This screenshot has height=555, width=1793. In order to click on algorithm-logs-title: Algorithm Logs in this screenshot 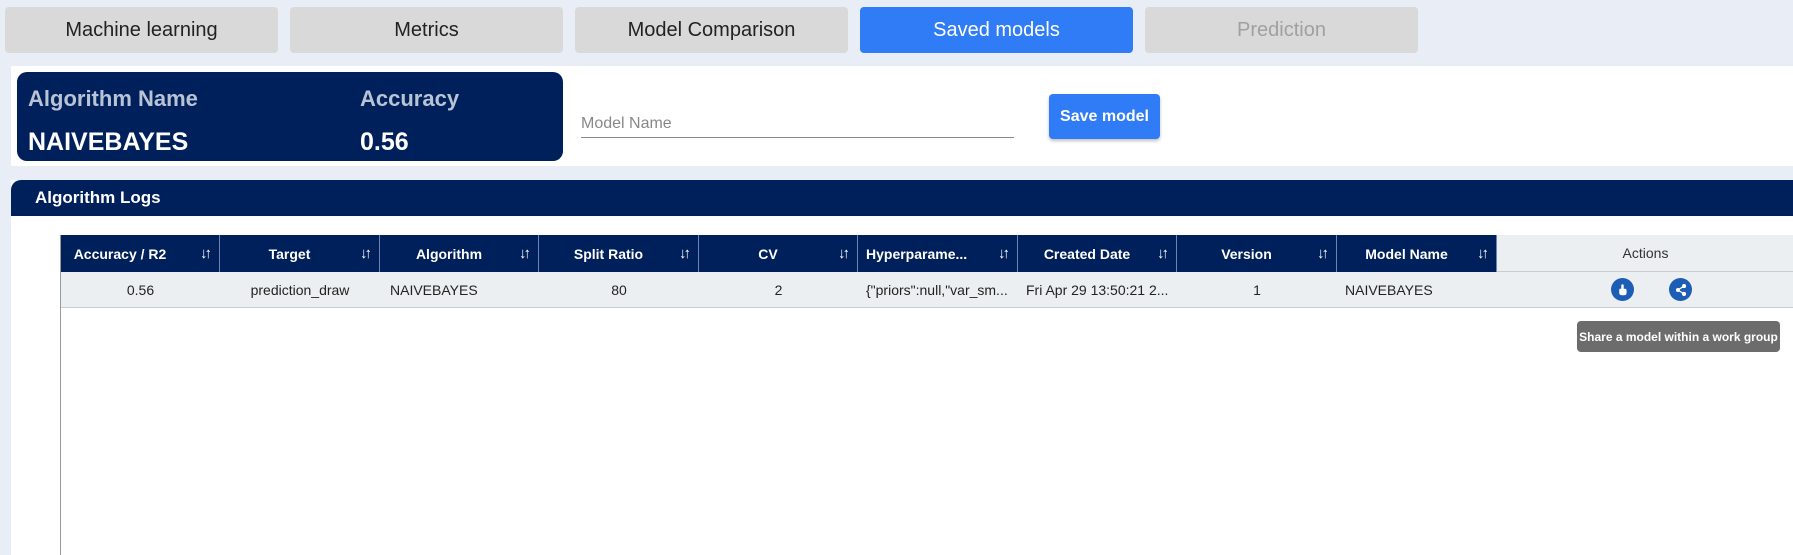, I will do `click(902, 198)`.